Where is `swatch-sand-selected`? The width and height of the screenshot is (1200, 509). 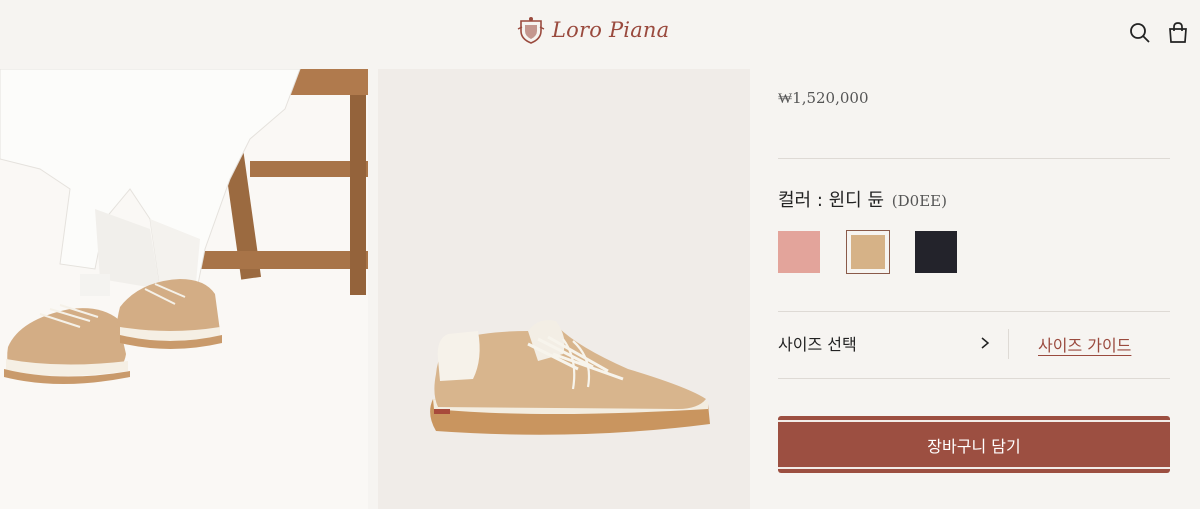 swatch-sand-selected is located at coordinates (868, 252).